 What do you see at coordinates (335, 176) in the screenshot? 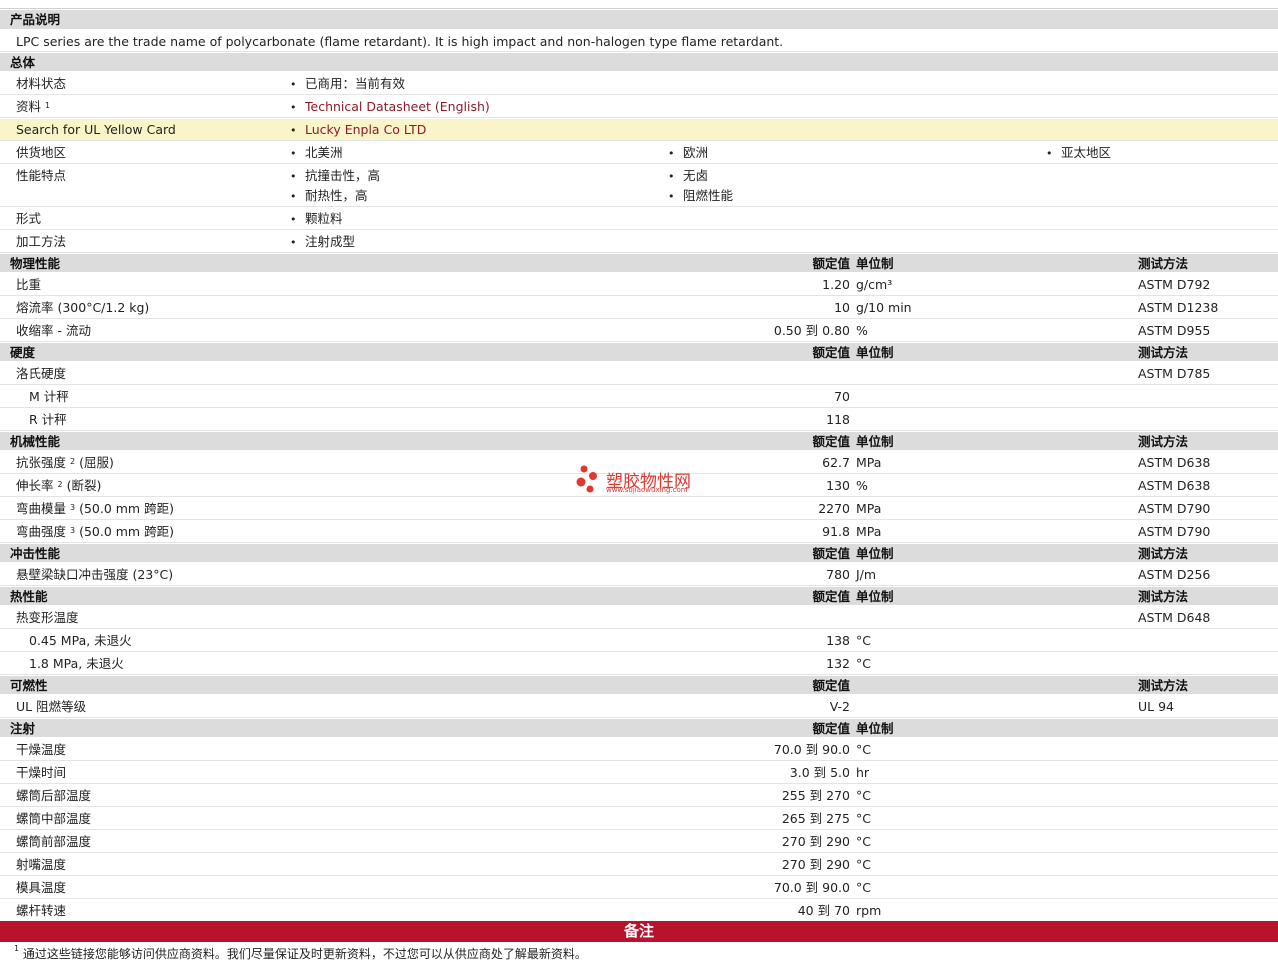
I see `feature-item: 抗撞击性，高` at bounding box center [335, 176].